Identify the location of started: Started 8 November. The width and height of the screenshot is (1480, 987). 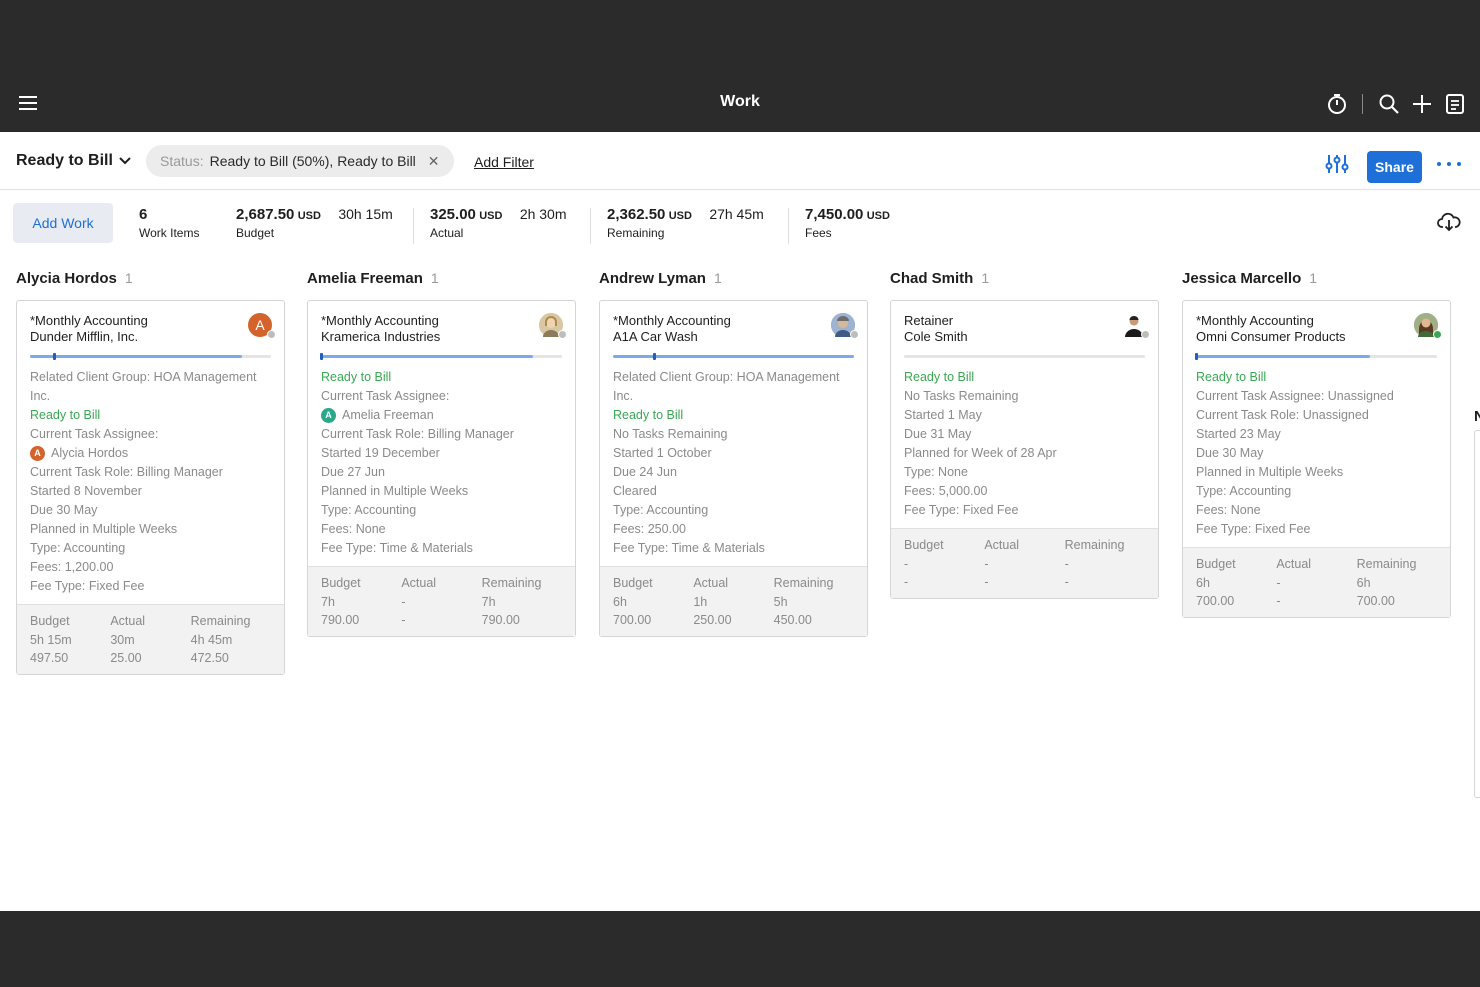
(86, 491).